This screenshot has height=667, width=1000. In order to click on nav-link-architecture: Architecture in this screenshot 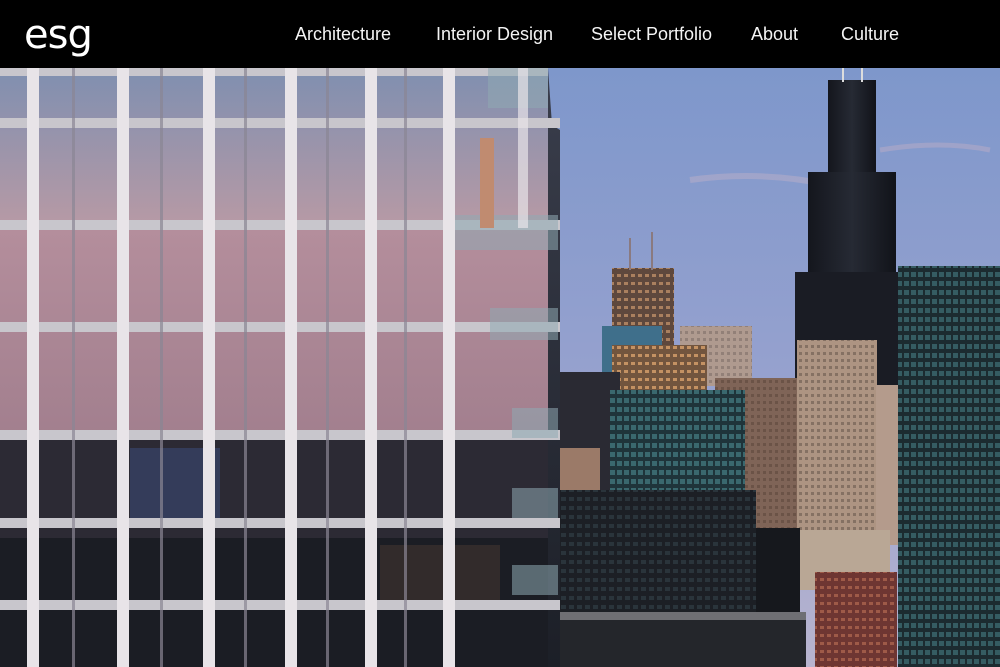, I will do `click(343, 34)`.